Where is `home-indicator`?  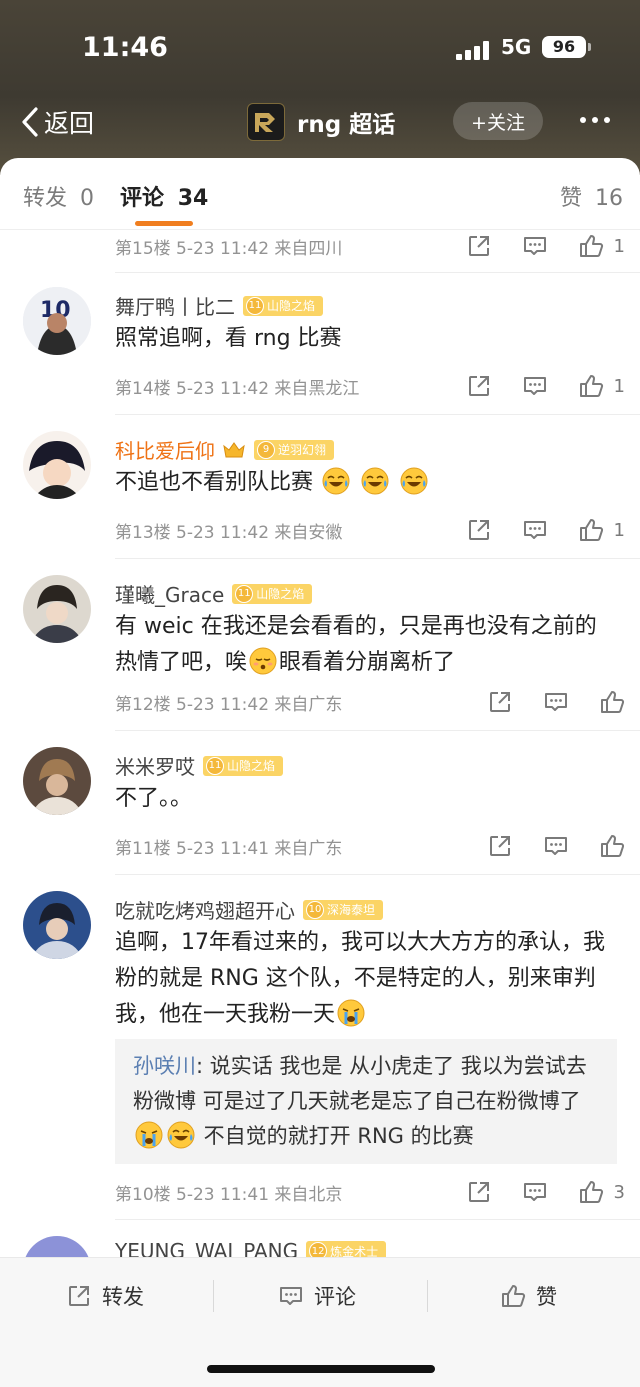
home-indicator is located at coordinates (321, 1369).